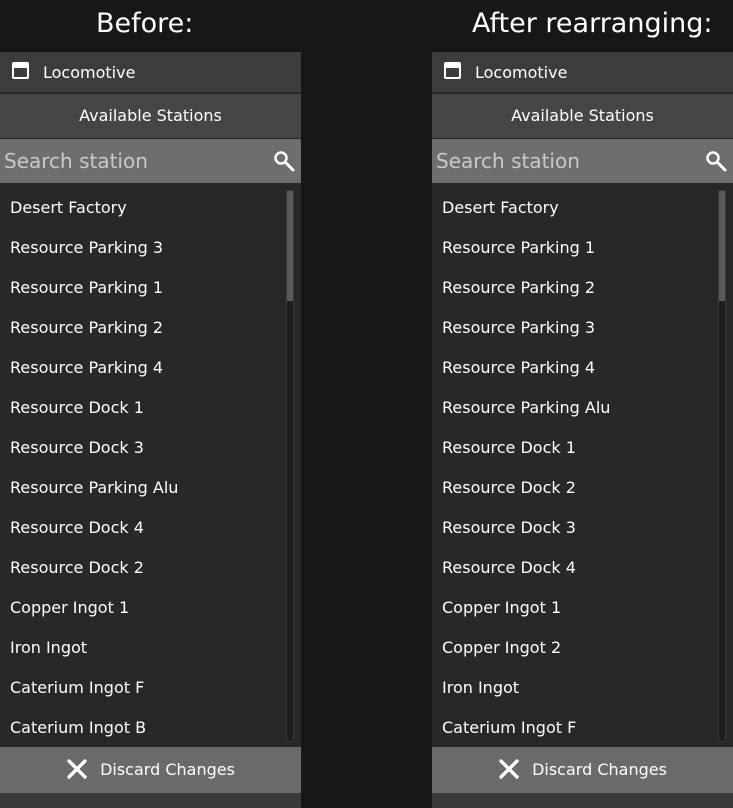 The height and width of the screenshot is (808, 733). Describe the element at coordinates (145, 23) in the screenshot. I see `before-caption: Before:` at that location.